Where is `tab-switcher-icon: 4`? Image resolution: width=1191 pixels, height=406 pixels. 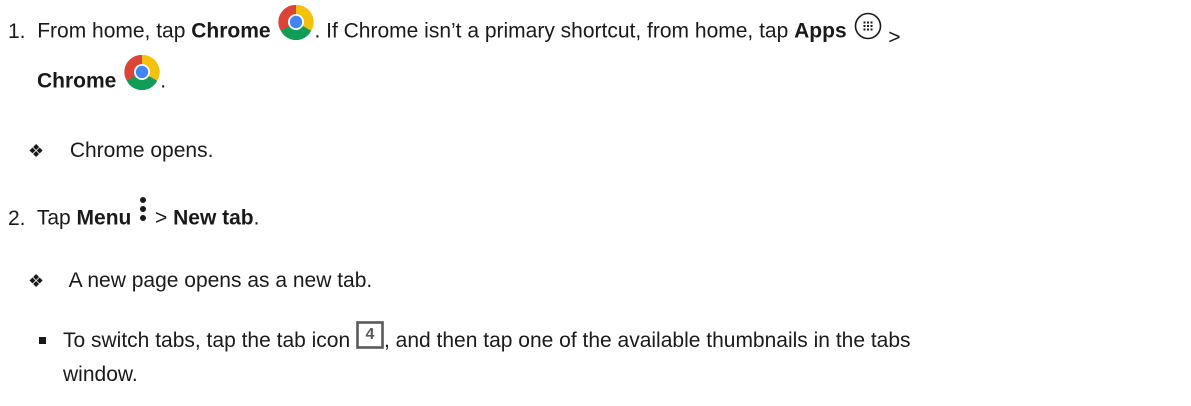 tab-switcher-icon: 4 is located at coordinates (370, 335).